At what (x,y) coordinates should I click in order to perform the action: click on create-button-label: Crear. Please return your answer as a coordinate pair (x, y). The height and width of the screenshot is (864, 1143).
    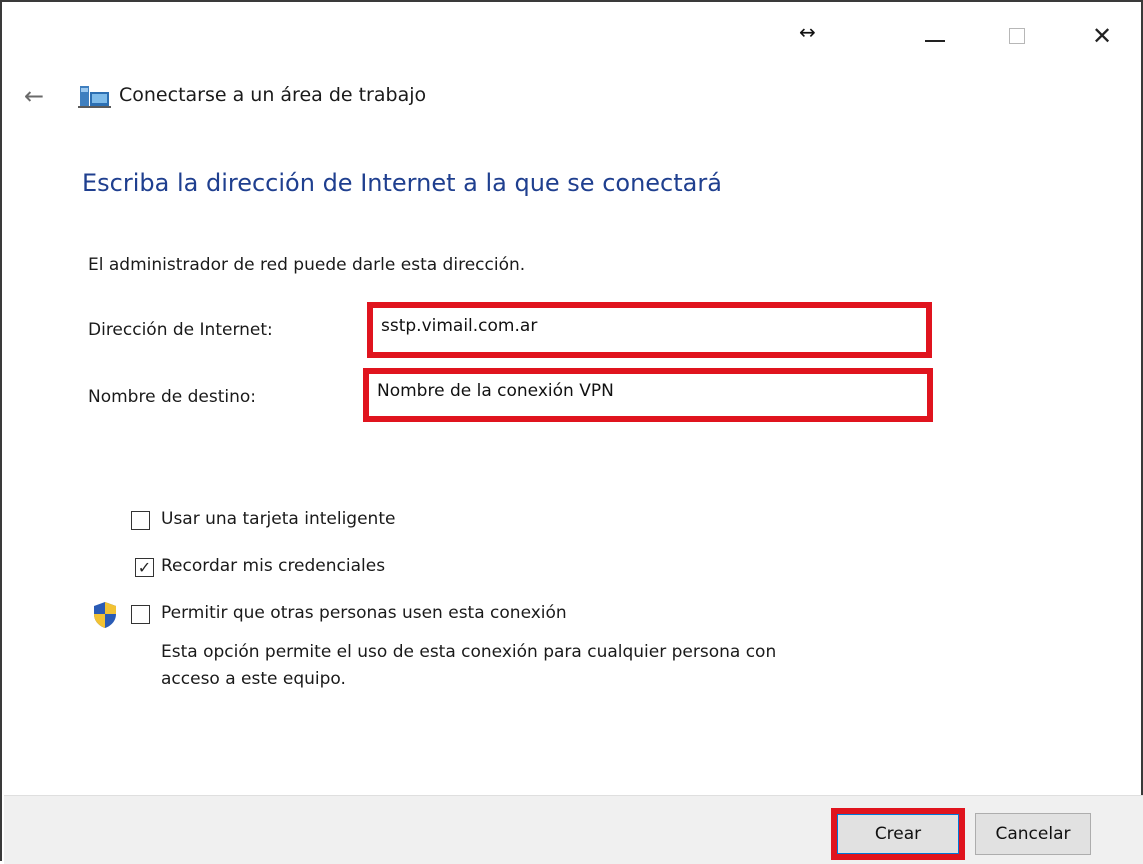
    Looking at the image, I should click on (898, 834).